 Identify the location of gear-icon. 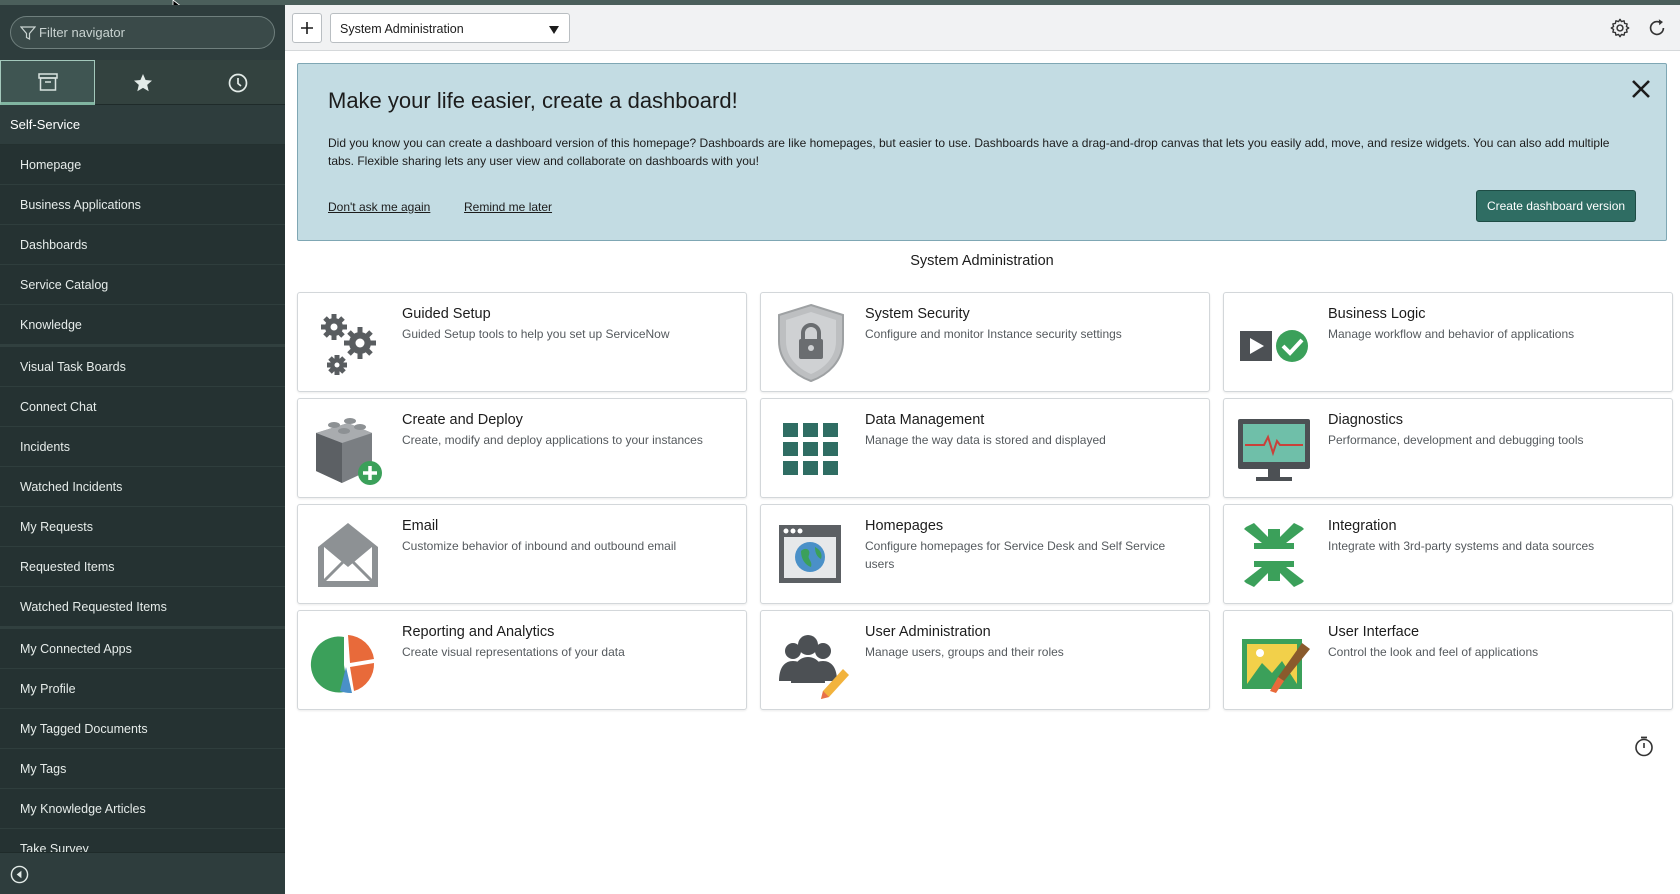
(1620, 28).